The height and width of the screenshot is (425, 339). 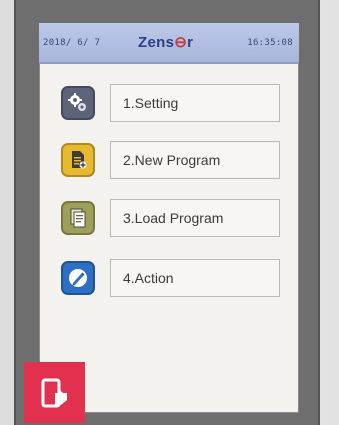 What do you see at coordinates (181, 42) in the screenshot?
I see `brand-mark: ⊖` at bounding box center [181, 42].